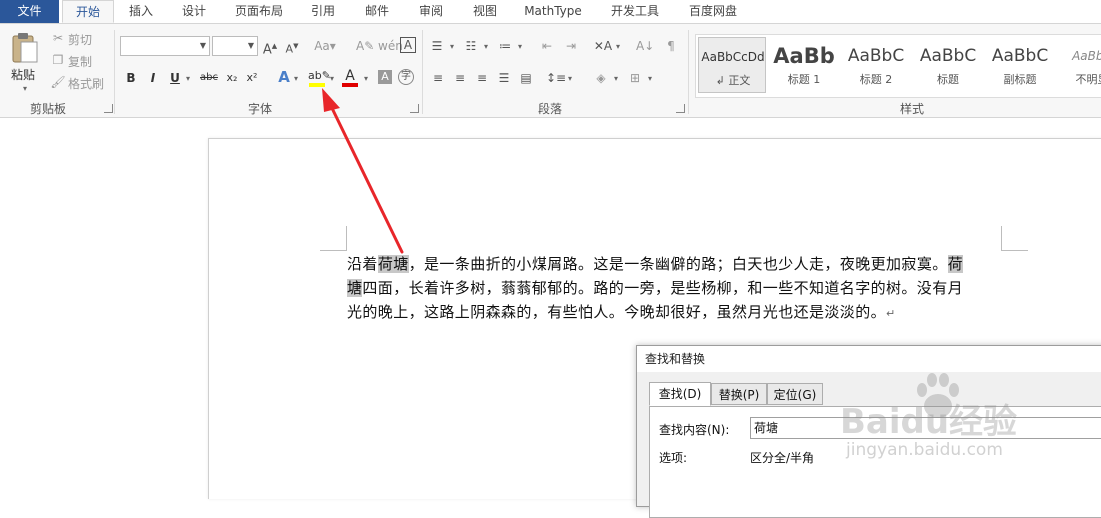  Describe the element at coordinates (153, 78) in the screenshot. I see `italic-button: I` at that location.